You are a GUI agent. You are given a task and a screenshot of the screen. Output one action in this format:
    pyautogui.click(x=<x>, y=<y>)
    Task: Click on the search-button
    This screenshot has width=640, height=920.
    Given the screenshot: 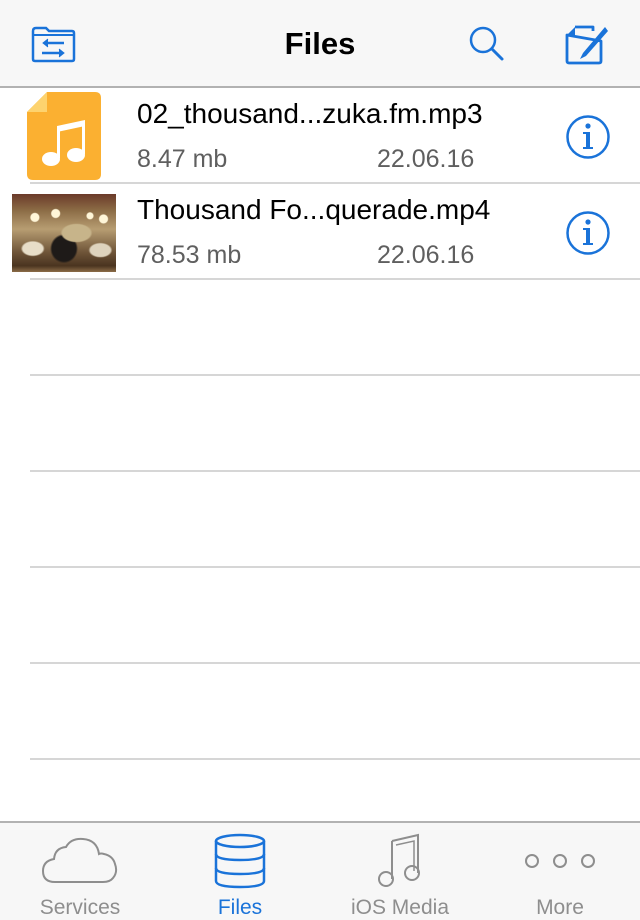 What is the action you would take?
    pyautogui.click(x=487, y=44)
    